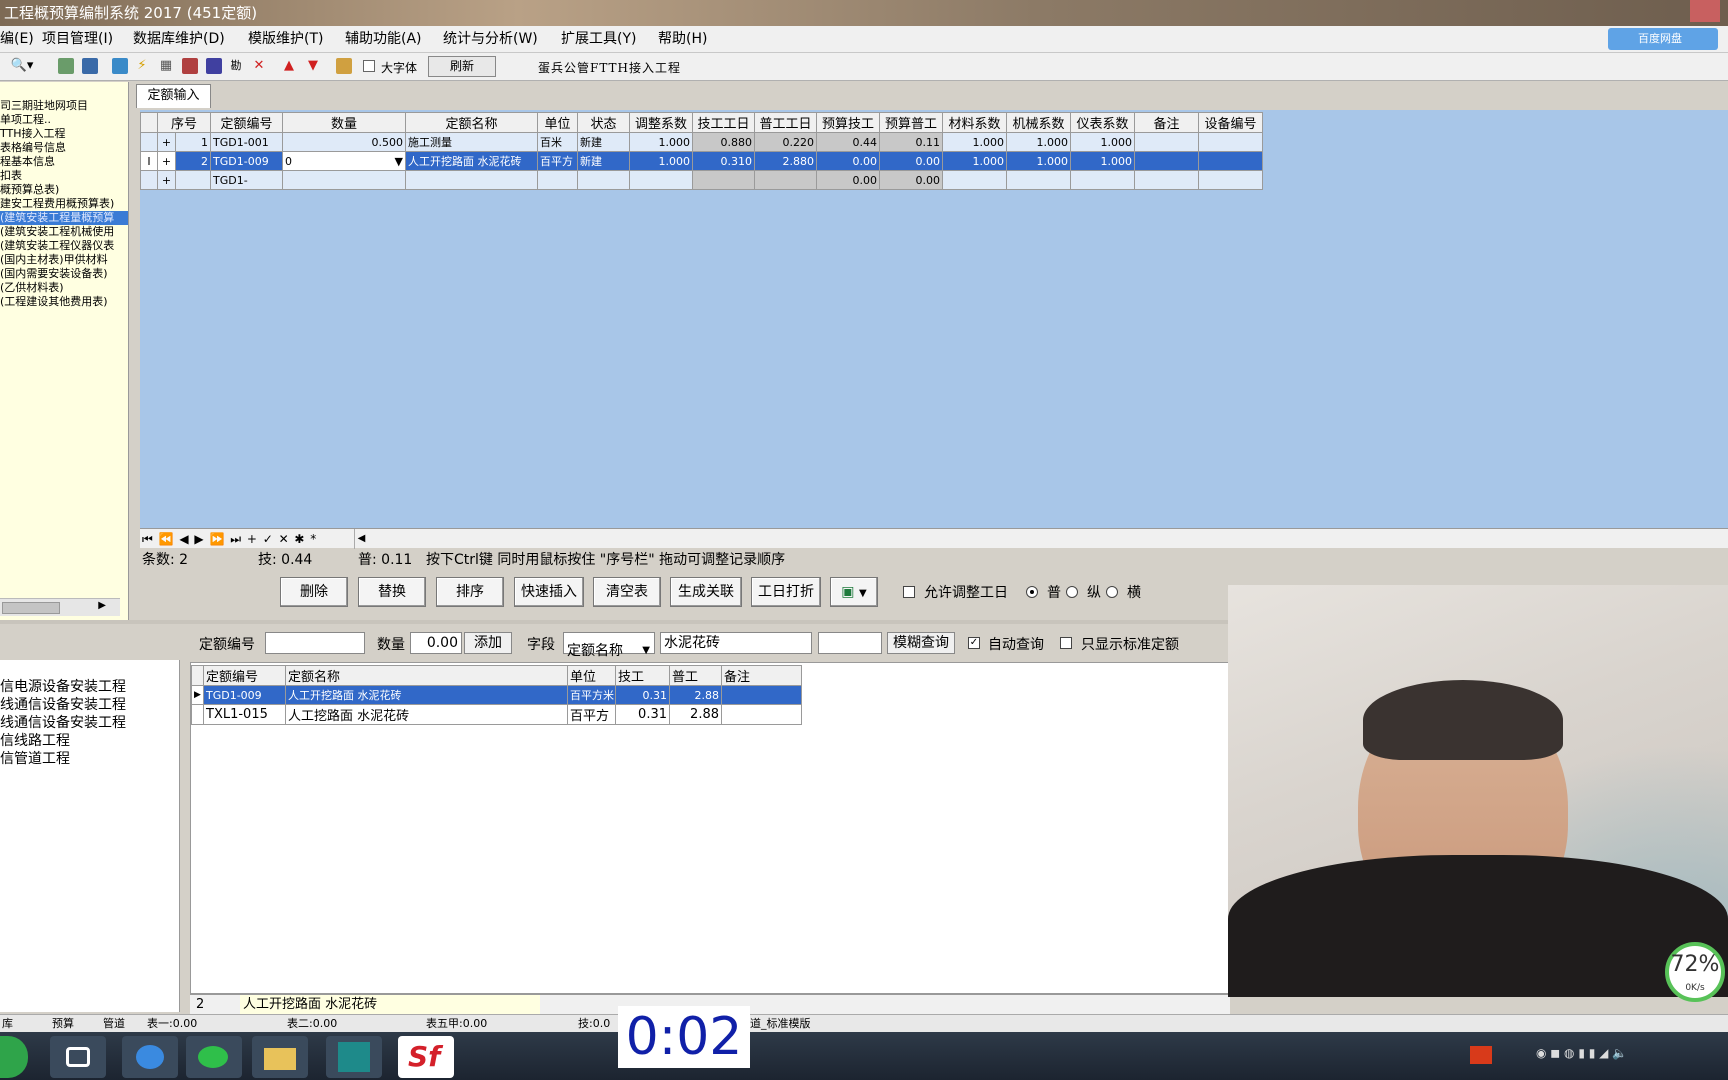  I want to click on header-cell: 材料系数, so click(975, 122).